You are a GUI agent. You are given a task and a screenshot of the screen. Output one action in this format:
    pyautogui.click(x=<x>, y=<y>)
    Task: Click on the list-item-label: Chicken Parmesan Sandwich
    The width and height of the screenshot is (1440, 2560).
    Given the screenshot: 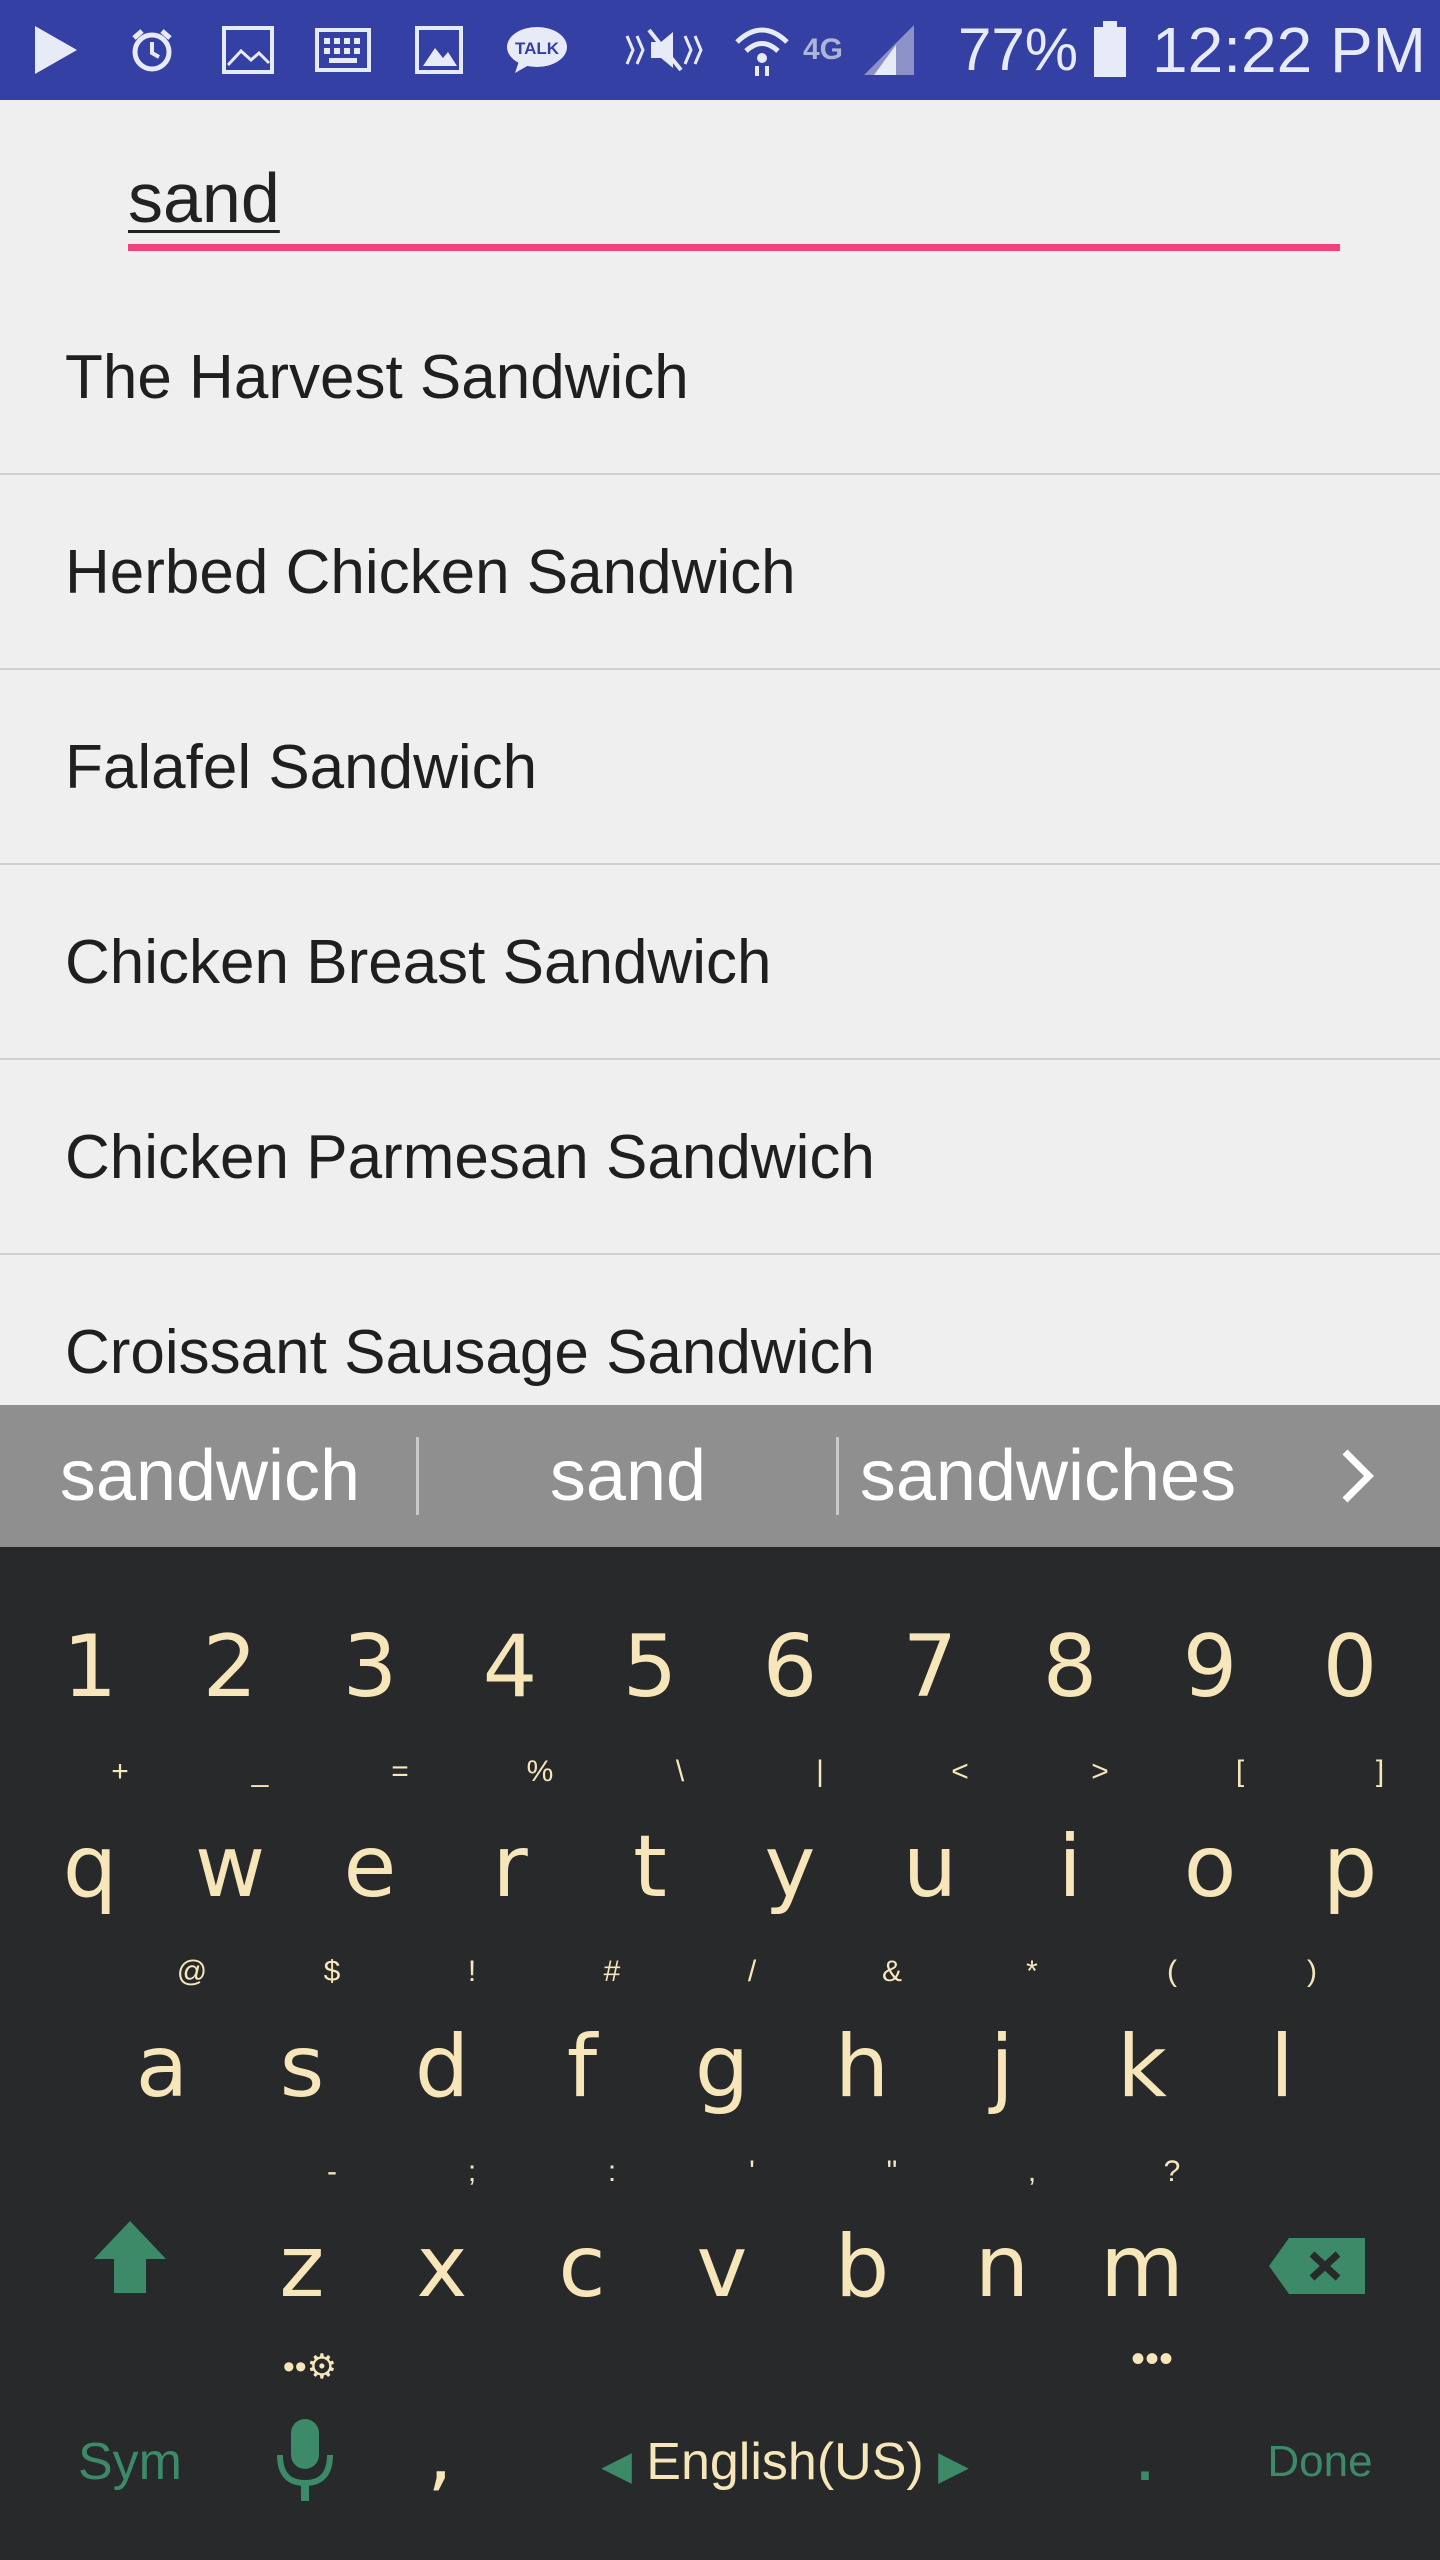 What is the action you would take?
    pyautogui.click(x=470, y=1157)
    